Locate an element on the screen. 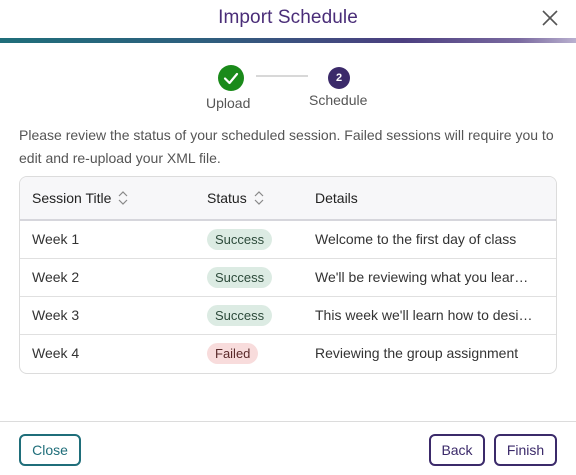 The width and height of the screenshot is (576, 475). checkmark-icon is located at coordinates (231, 78).